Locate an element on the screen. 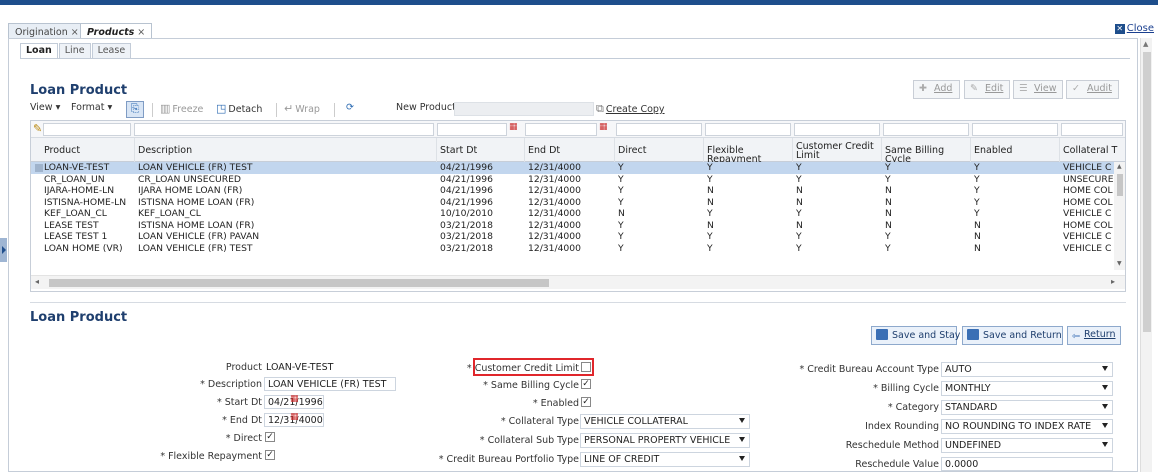 The image size is (1158, 472). view-menu: View ▾ is located at coordinates (45, 110).